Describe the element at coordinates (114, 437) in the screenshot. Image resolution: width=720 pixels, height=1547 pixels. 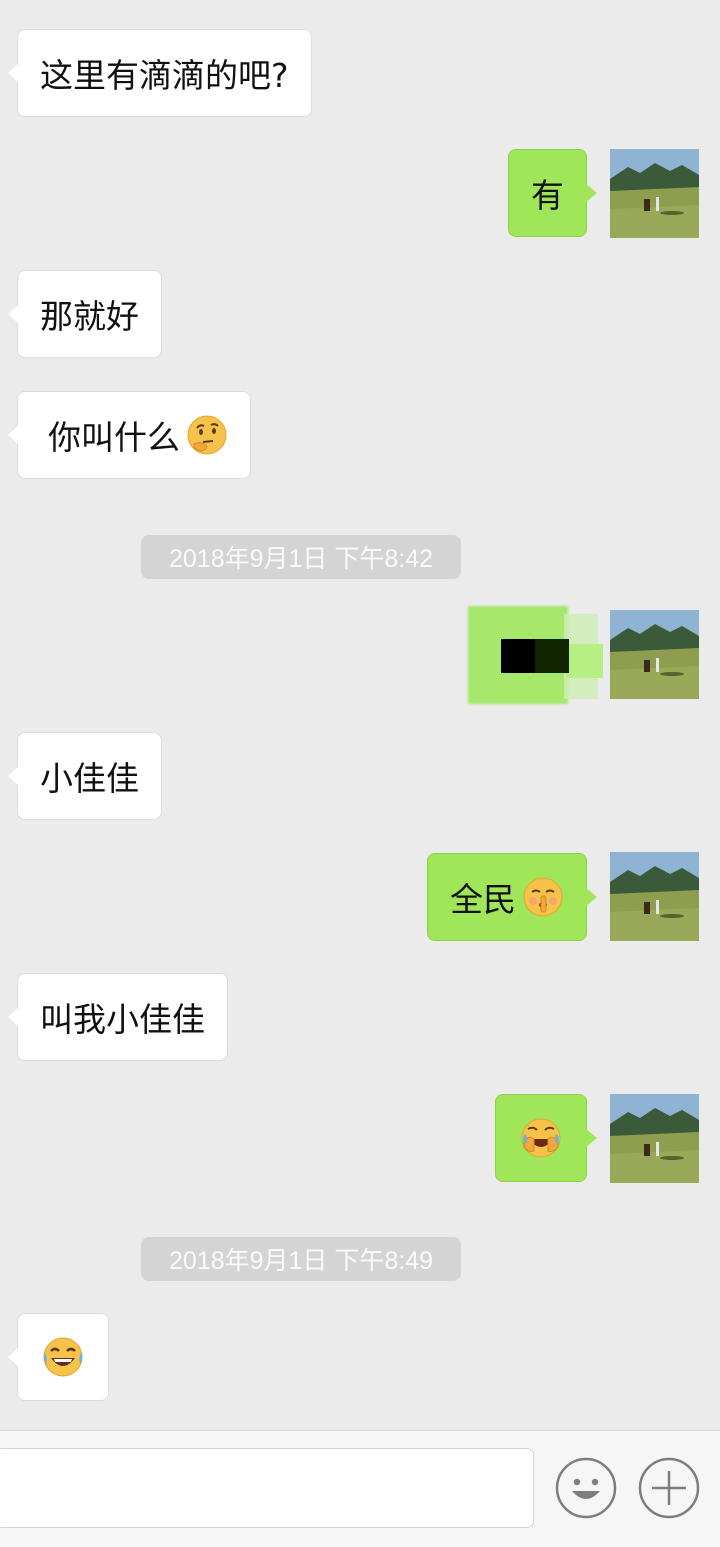
I see `message-text: 你叫什么` at that location.